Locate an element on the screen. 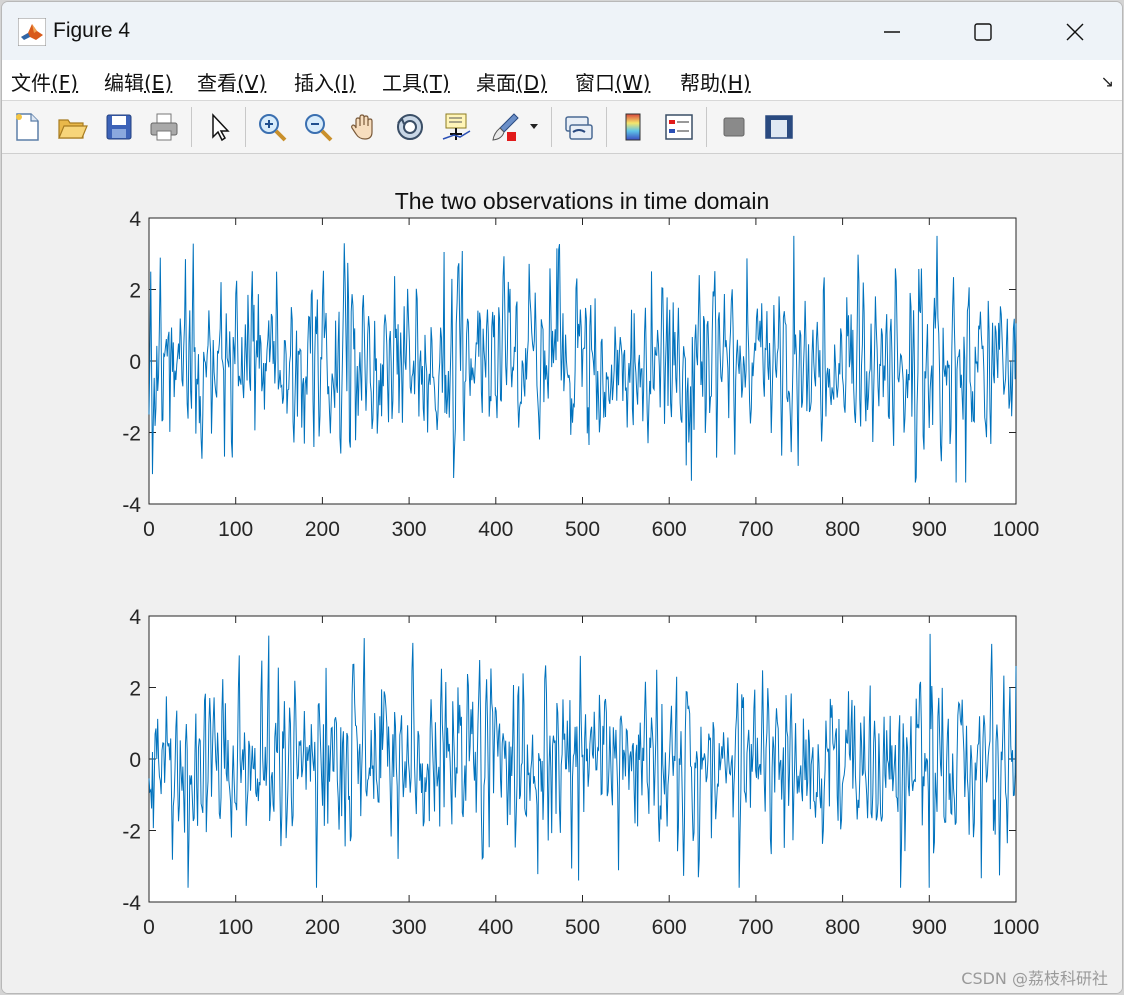  new-figure-icon is located at coordinates (27, 127).